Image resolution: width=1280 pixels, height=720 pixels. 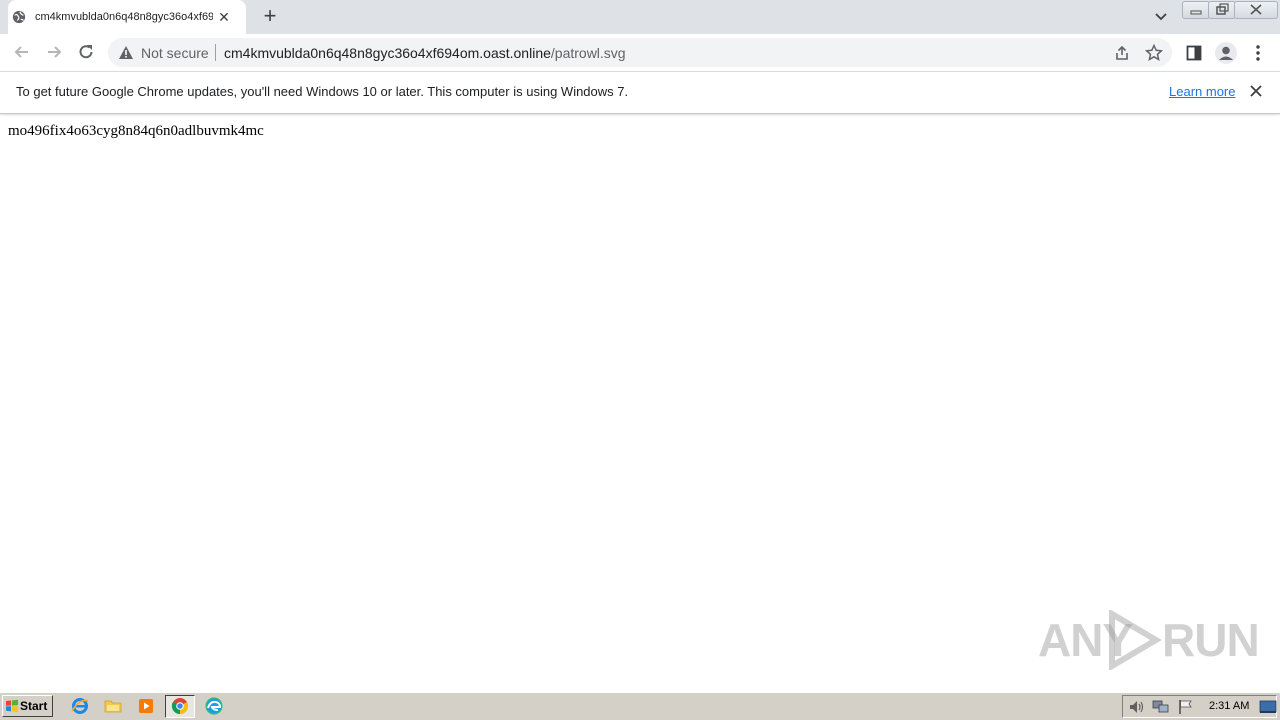 What do you see at coordinates (19, 17) in the screenshot?
I see `globe-icon` at bounding box center [19, 17].